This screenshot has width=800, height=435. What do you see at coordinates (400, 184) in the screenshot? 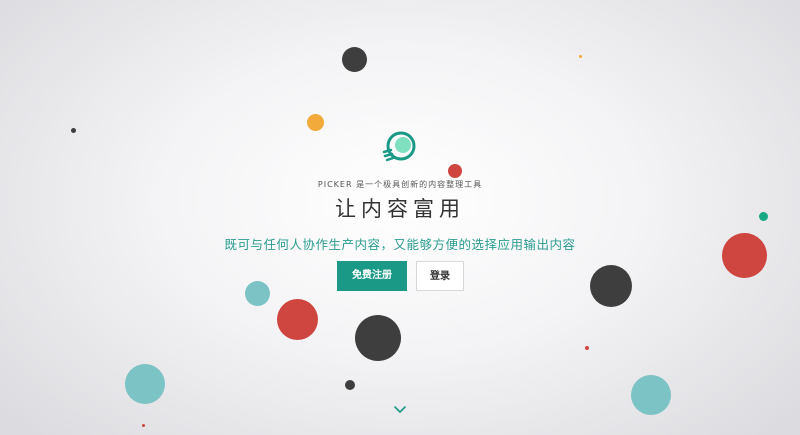
I see `brand-tagline: PICKER 是一个极具创新的内容整理工具` at bounding box center [400, 184].